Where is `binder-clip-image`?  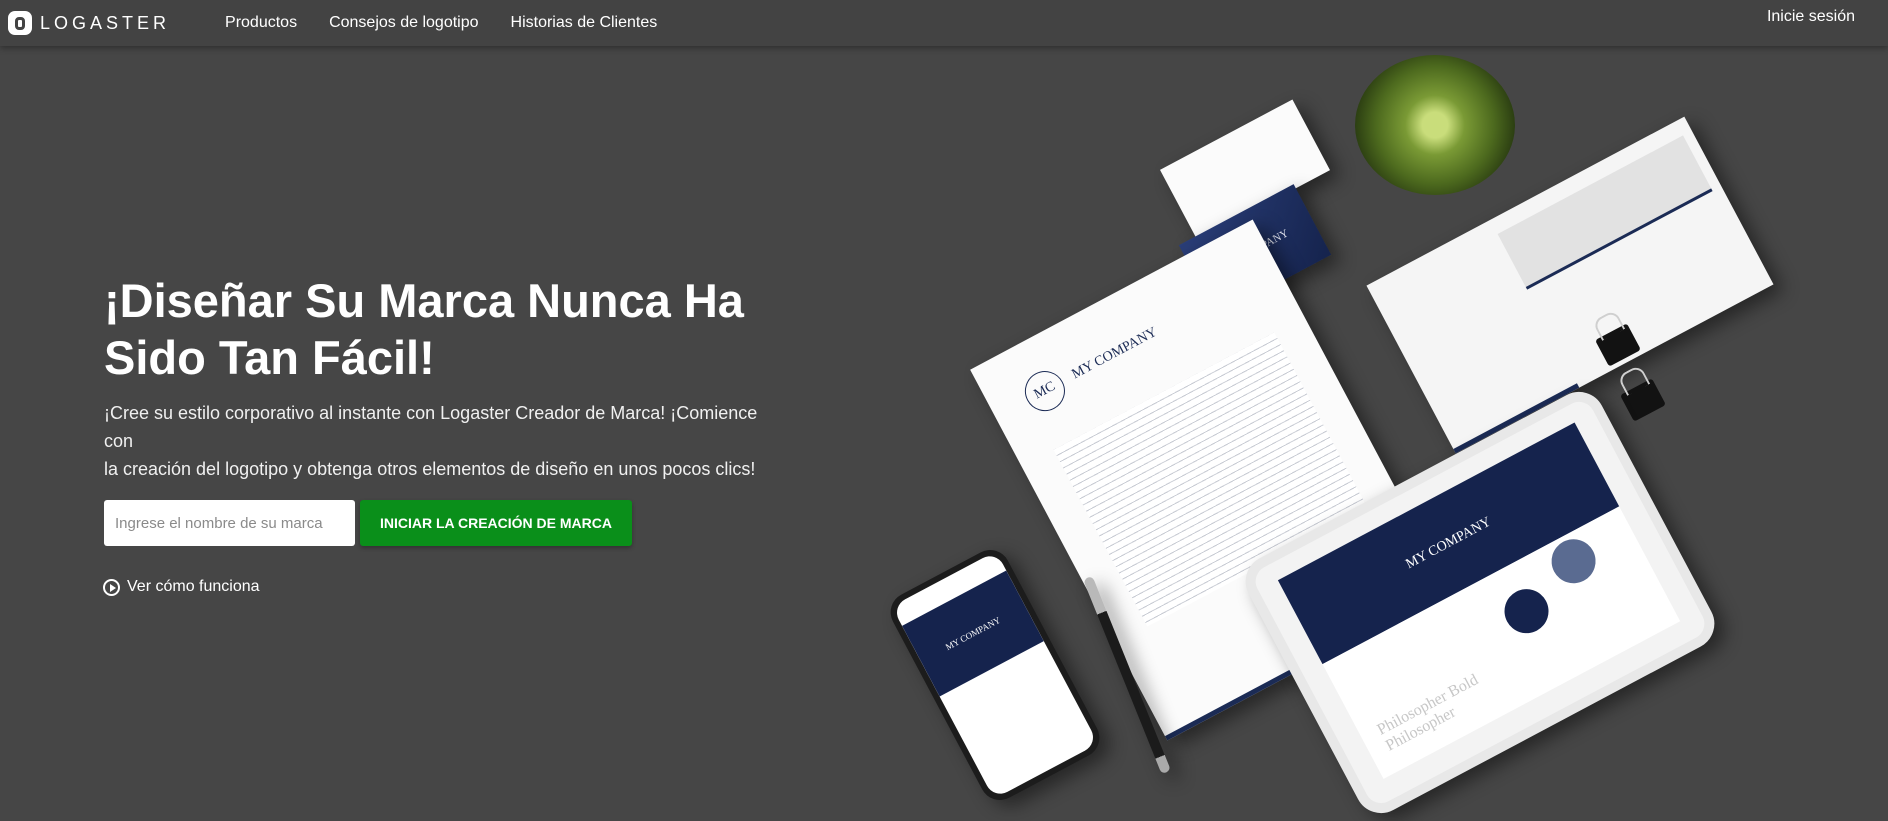
binder-clip-image is located at coordinates (1643, 400).